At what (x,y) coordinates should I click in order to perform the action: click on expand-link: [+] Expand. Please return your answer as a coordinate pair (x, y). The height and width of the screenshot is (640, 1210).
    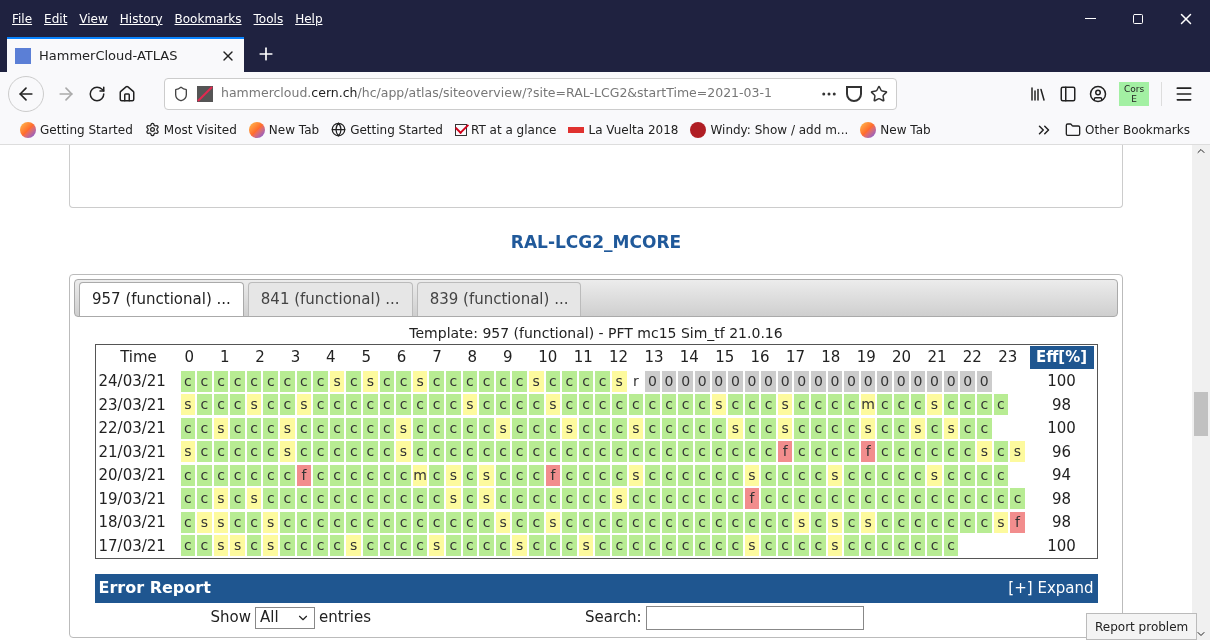
    Looking at the image, I should click on (1051, 588).